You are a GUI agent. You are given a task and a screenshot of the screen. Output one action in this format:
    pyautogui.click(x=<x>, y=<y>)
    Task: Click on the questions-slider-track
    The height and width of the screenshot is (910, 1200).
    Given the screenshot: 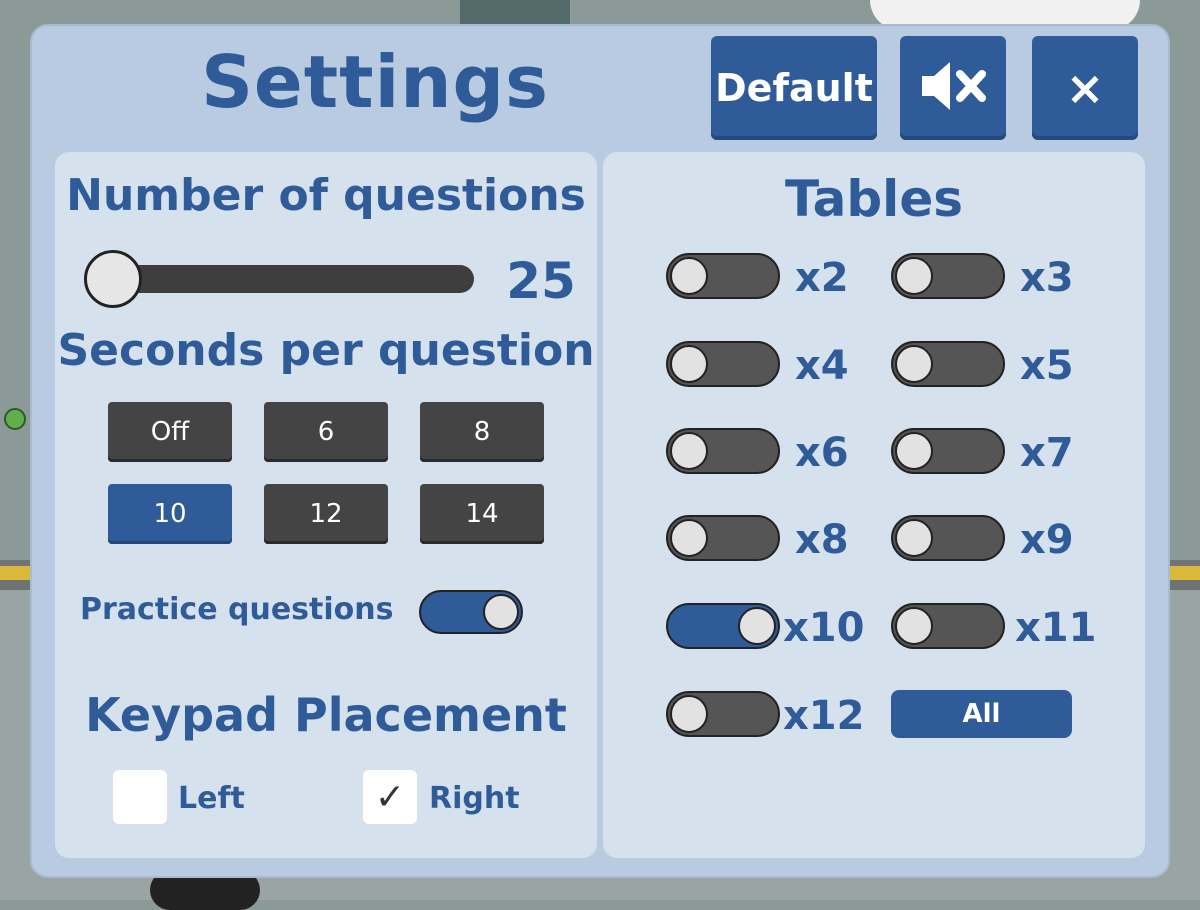 What is the action you would take?
    pyautogui.click(x=287, y=279)
    